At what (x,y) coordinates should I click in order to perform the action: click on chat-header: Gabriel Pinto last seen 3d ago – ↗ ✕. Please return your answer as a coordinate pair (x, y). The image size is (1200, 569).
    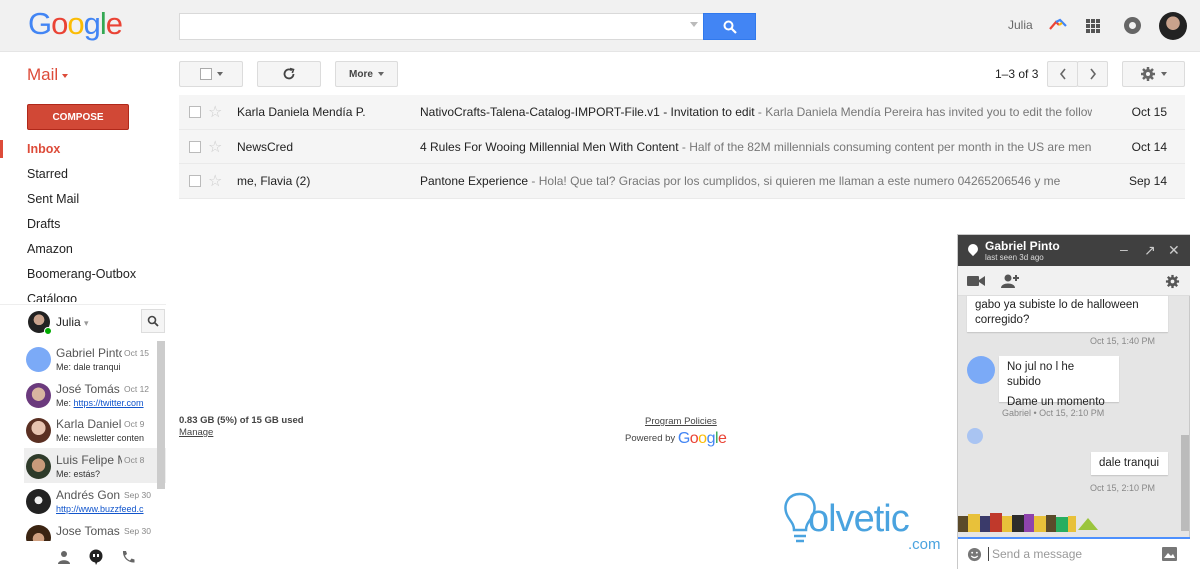
    Looking at the image, I should click on (1074, 250).